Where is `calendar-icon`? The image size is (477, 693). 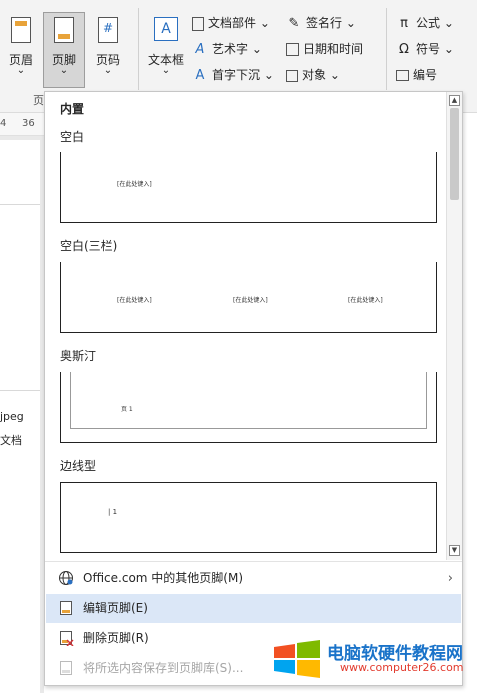
calendar-icon is located at coordinates (292, 49).